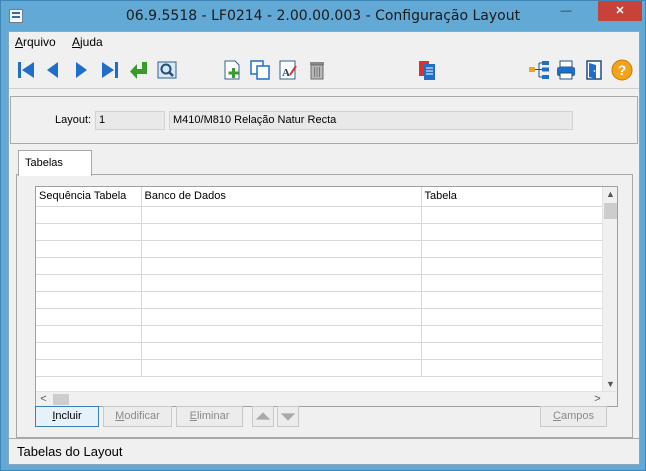 This screenshot has width=646, height=471. I want to click on move-down-button, so click(288, 416).